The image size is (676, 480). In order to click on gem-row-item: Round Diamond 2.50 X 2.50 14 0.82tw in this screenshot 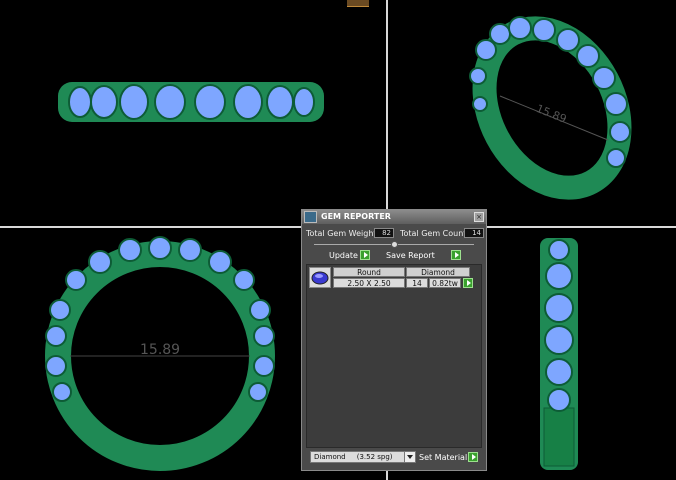, I will do `click(393, 278)`.